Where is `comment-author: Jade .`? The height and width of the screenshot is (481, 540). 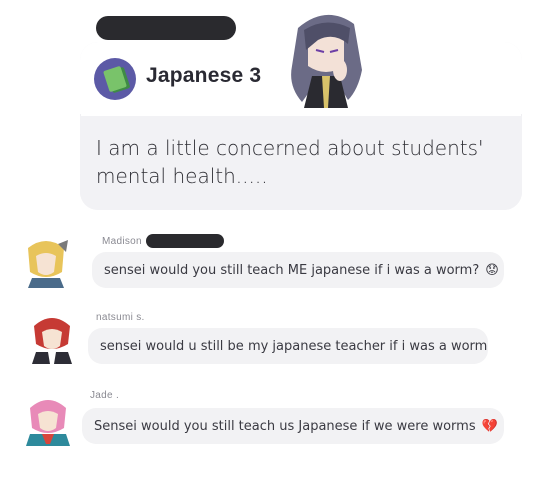 comment-author: Jade . is located at coordinates (104, 395).